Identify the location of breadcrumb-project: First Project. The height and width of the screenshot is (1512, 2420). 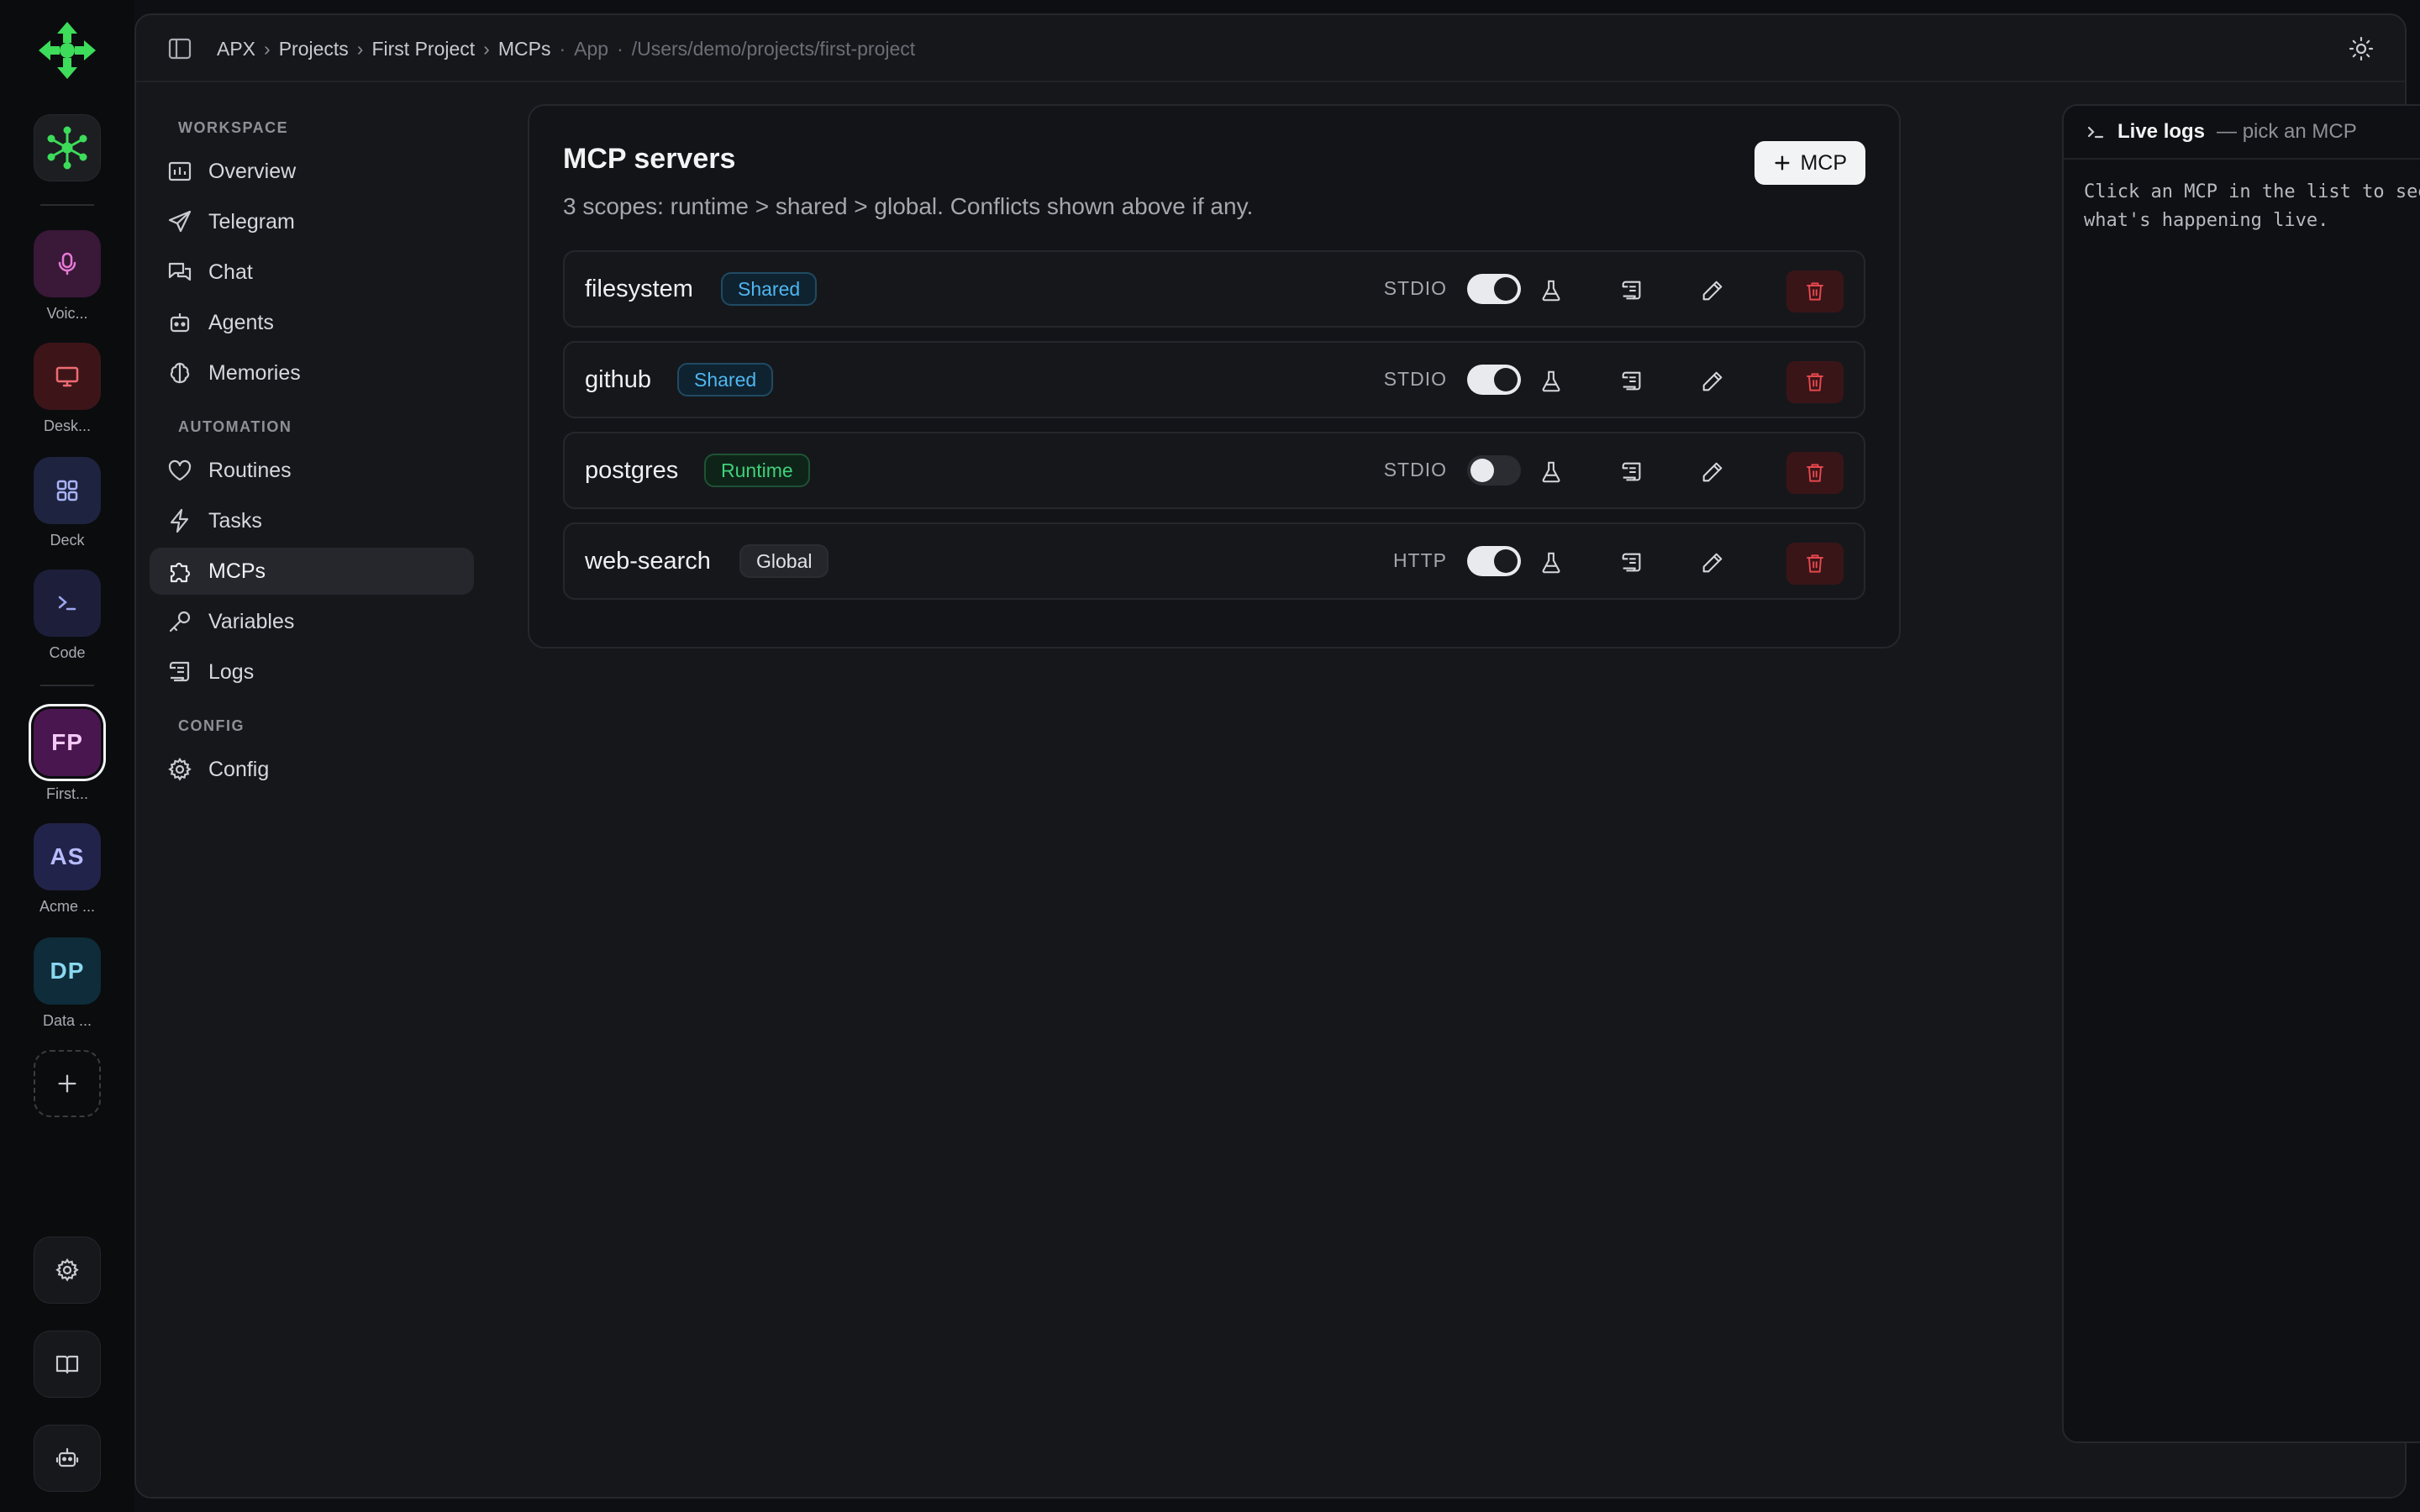
(423, 49).